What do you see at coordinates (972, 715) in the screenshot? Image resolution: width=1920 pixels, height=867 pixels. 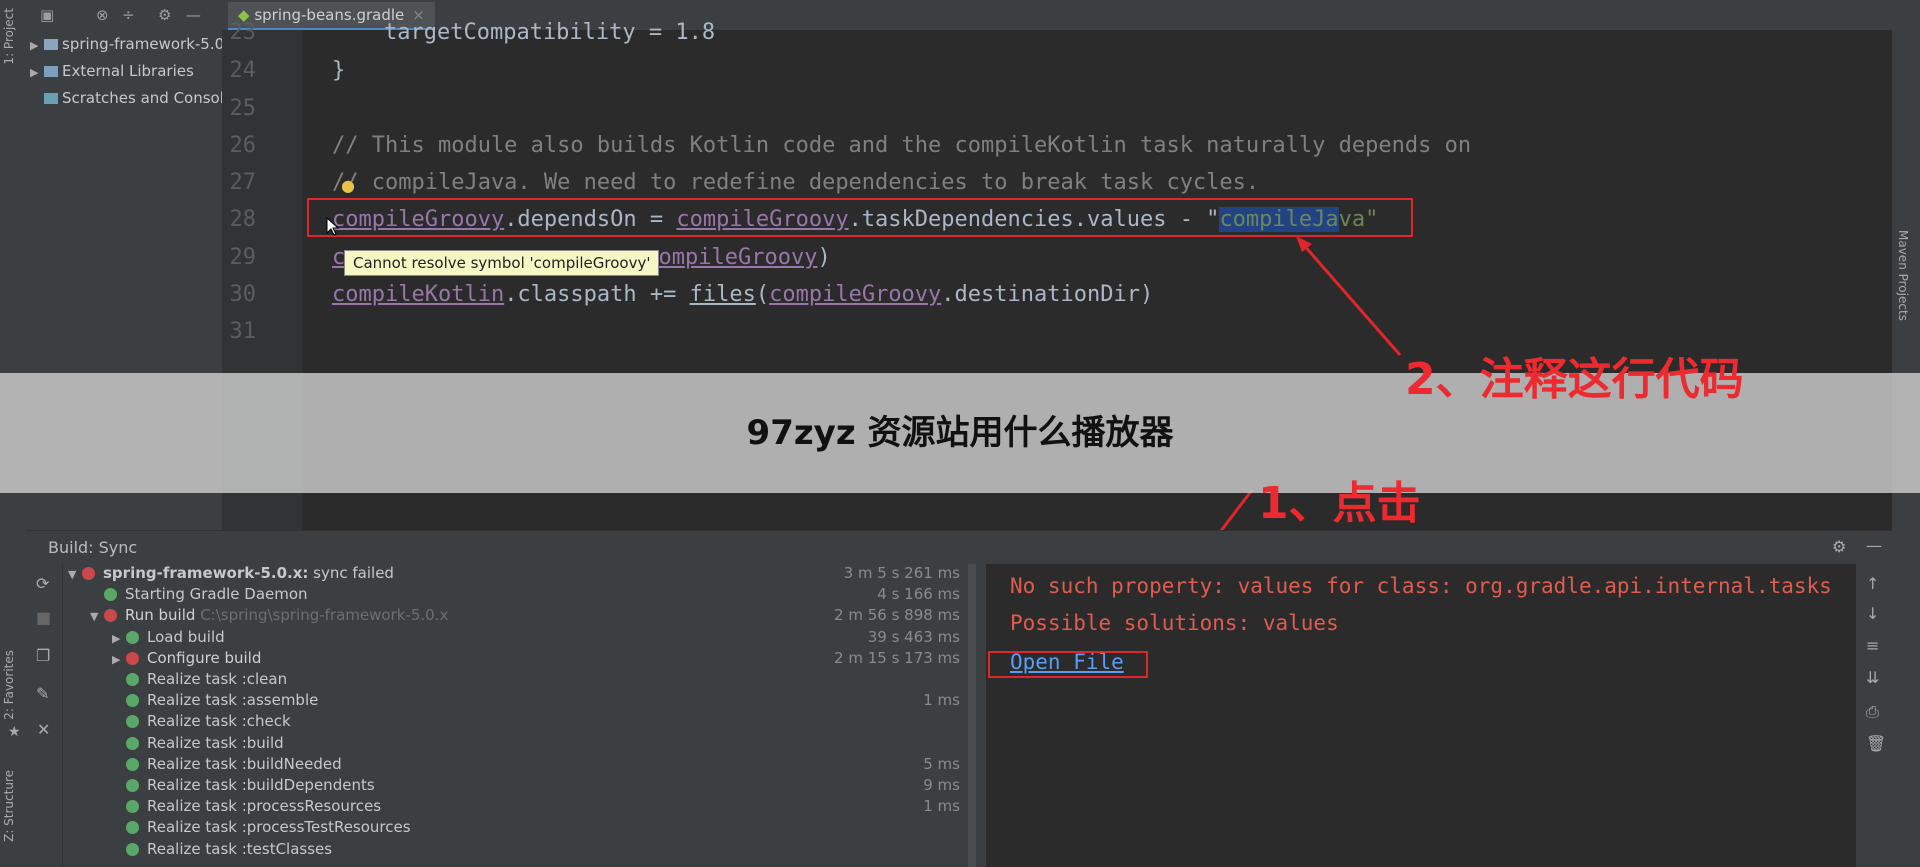 I see `console-scrollbar` at bounding box center [972, 715].